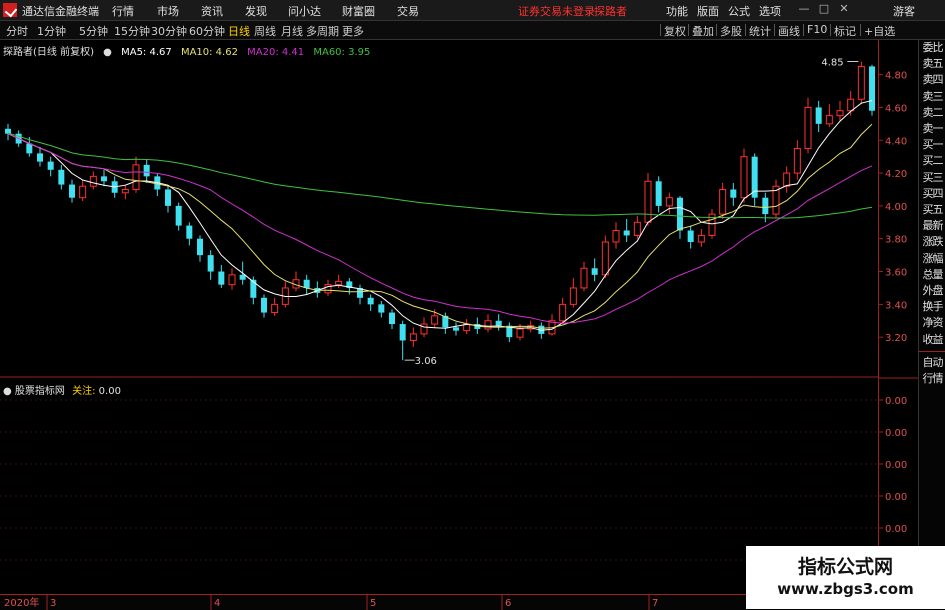 This screenshot has height=610, width=945. Describe the element at coordinates (845, 589) in the screenshot. I see `watermark-url: www.zbgs3.com` at that location.